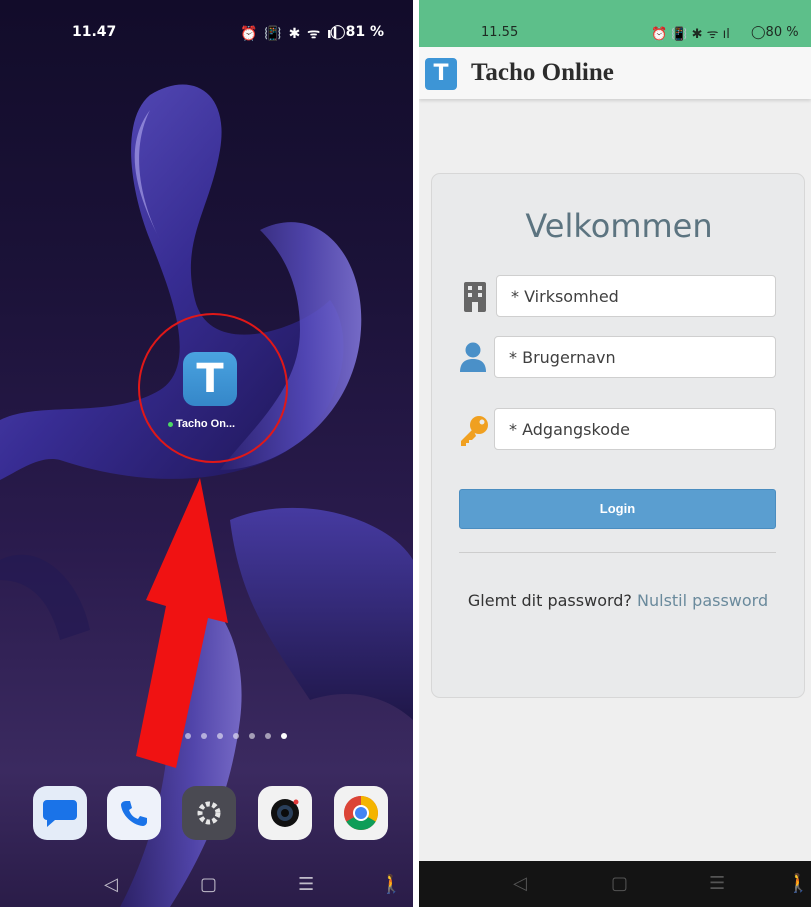  Describe the element at coordinates (474, 431) in the screenshot. I see `key-icon` at that location.